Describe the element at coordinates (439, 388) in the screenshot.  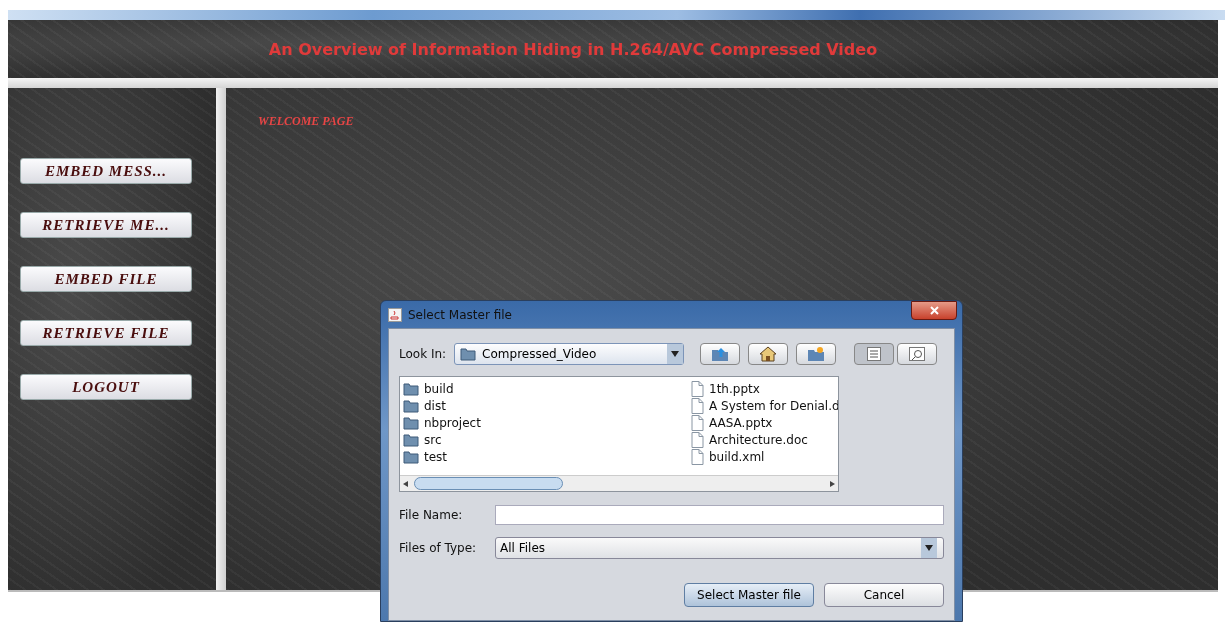
I see `file-list-item: build` at that location.